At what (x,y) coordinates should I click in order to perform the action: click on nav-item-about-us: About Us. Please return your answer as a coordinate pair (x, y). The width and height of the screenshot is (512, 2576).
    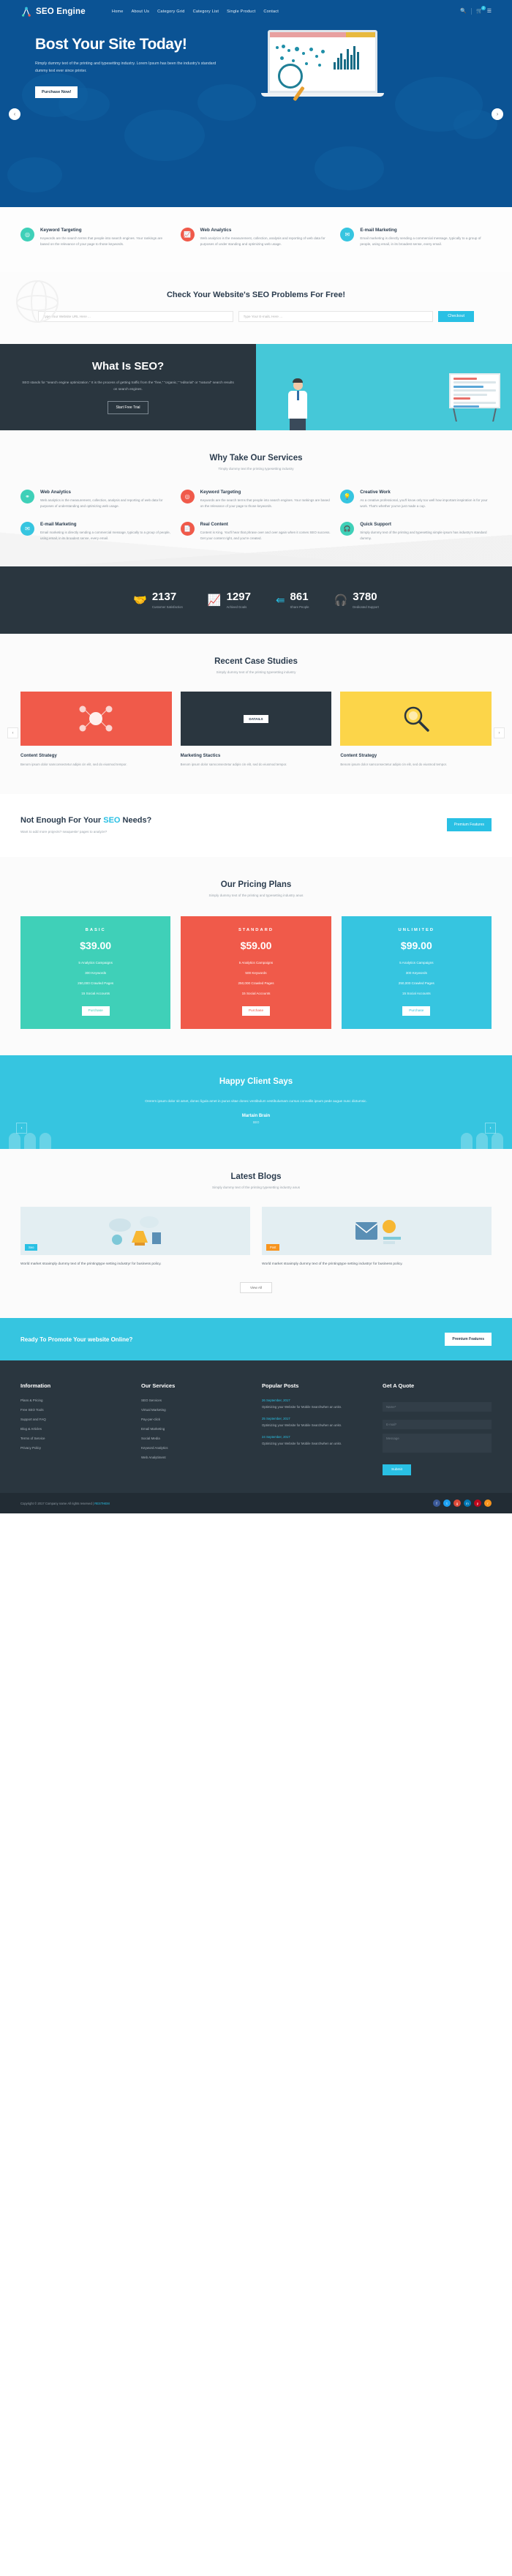
    Looking at the image, I should click on (141, 12).